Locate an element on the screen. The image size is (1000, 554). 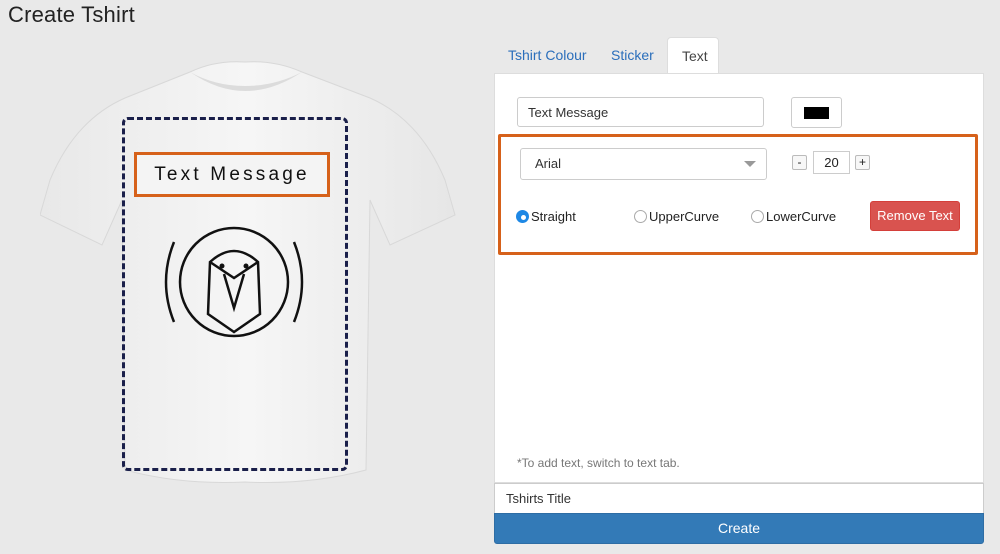
radio-label-lowercurve: LowerCurve is located at coordinates (801, 216).